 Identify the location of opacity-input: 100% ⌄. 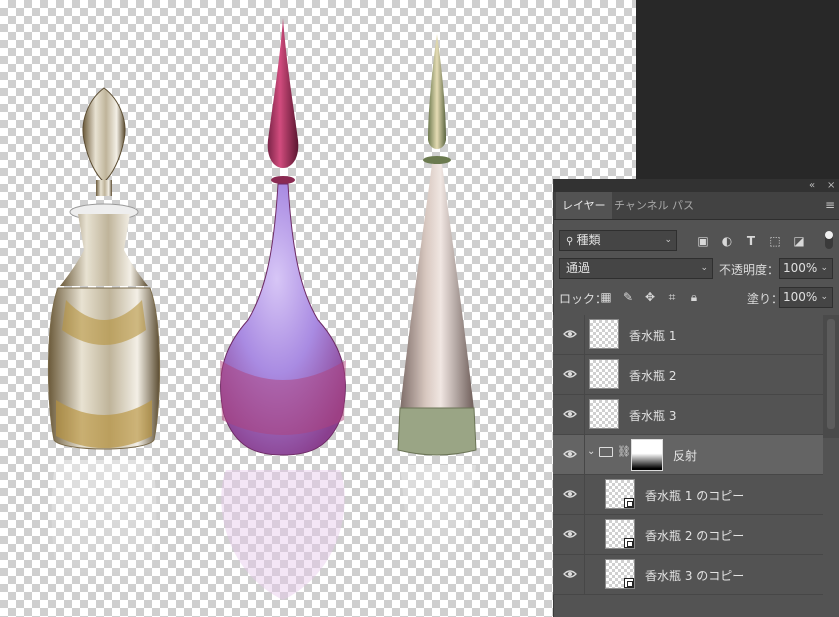
(806, 268).